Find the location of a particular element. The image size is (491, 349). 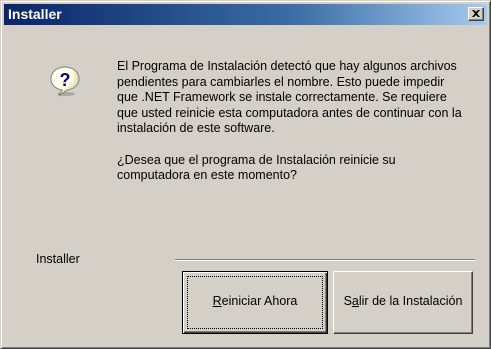

close-icon is located at coordinates (476, 13).